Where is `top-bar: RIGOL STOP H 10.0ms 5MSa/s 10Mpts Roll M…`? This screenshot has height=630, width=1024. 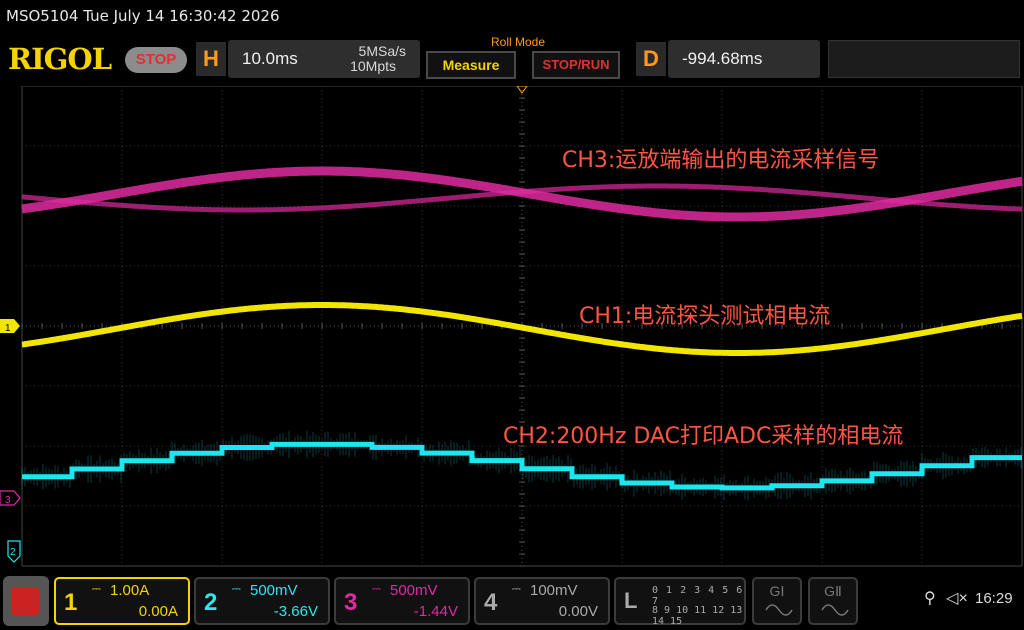 top-bar: RIGOL STOP H 10.0ms 5MSa/s 10Mpts Roll M… is located at coordinates (512, 58).